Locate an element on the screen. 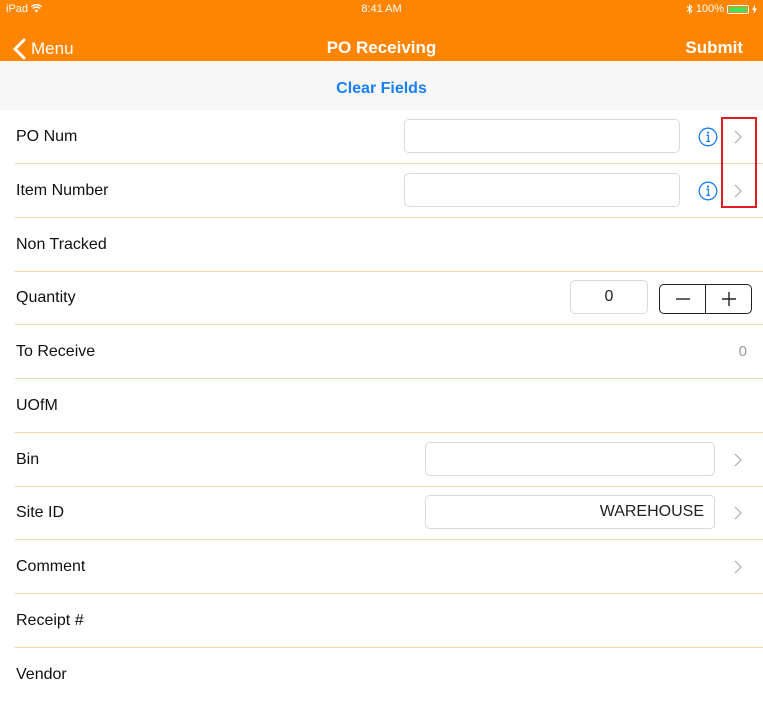 The height and width of the screenshot is (702, 763). status-bar-right: 100% is located at coordinates (721, 9).